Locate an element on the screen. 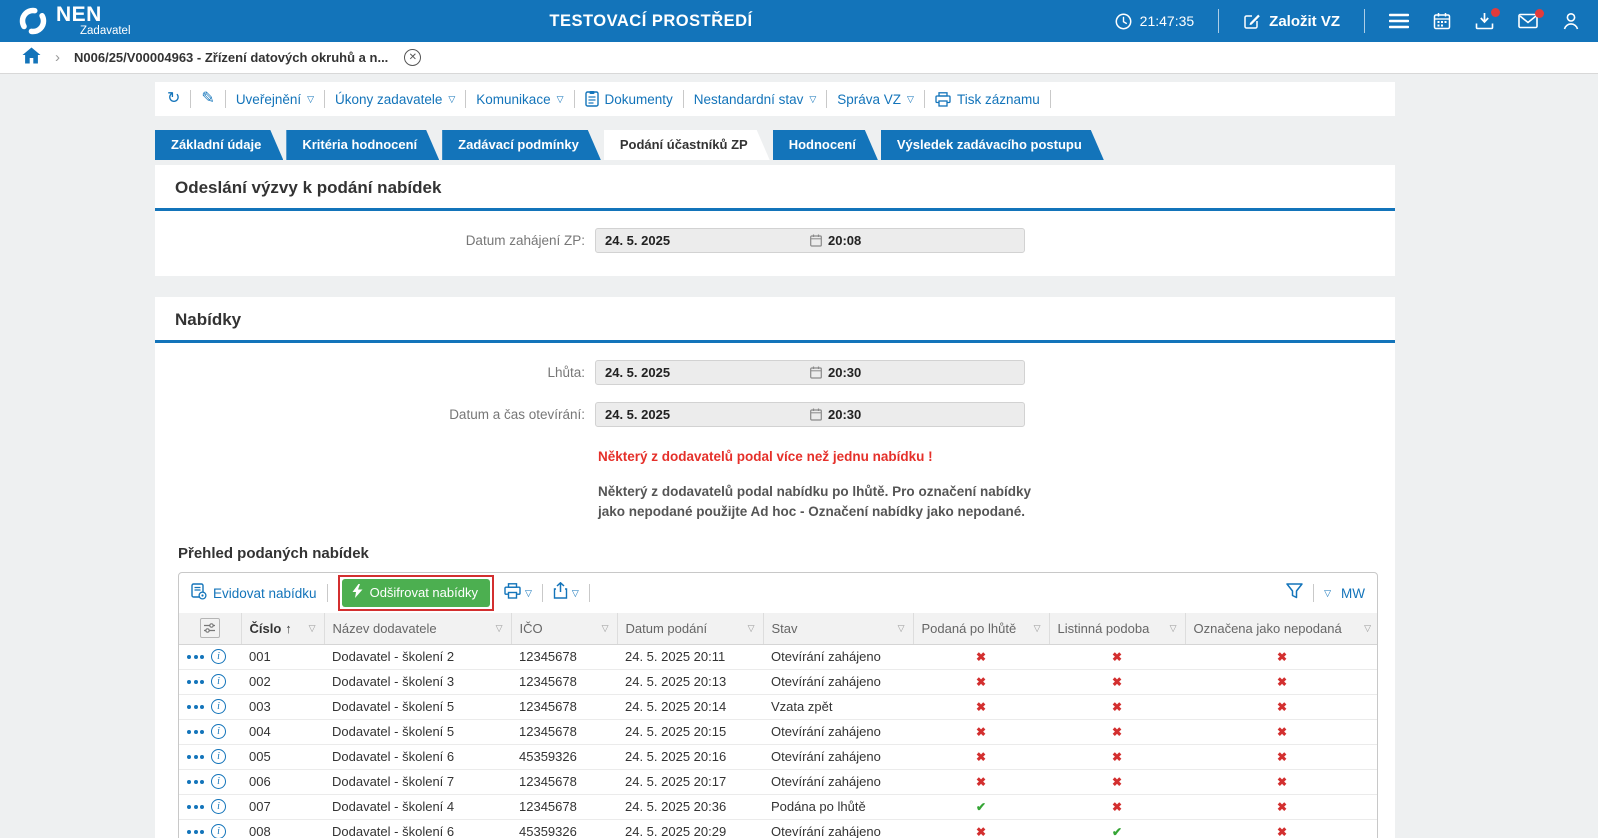 This screenshot has height=838, width=1598. messages-button is located at coordinates (1531, 19).